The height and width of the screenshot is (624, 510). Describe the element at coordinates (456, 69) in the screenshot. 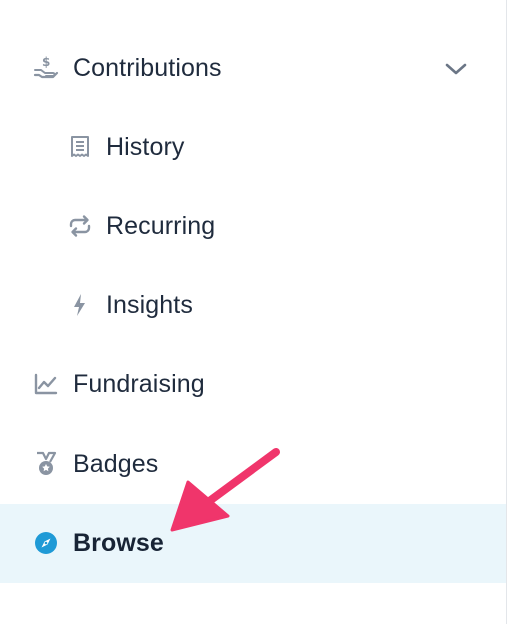

I see `chevron-down-icon` at that location.